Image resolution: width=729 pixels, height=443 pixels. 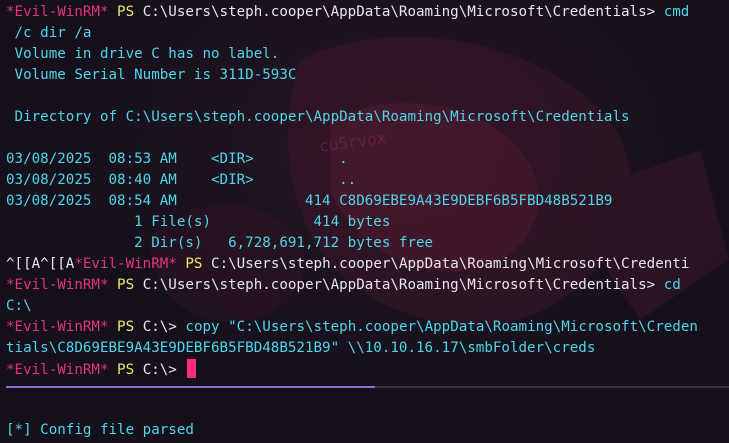 I want to click on output-line: C:\, so click(x=367, y=306).